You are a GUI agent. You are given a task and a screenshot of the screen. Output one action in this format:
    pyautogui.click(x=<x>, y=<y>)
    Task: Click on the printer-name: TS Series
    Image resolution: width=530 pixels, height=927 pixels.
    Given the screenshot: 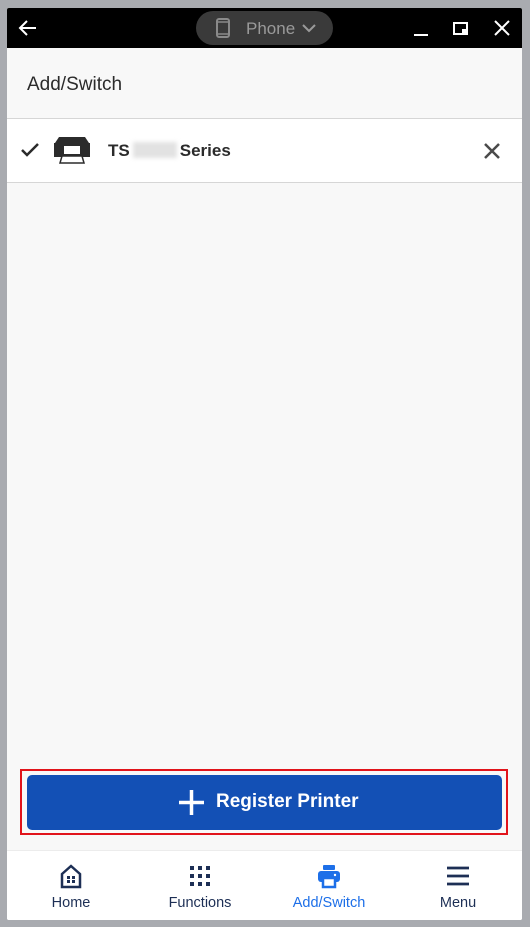 What is the action you would take?
    pyautogui.click(x=169, y=150)
    